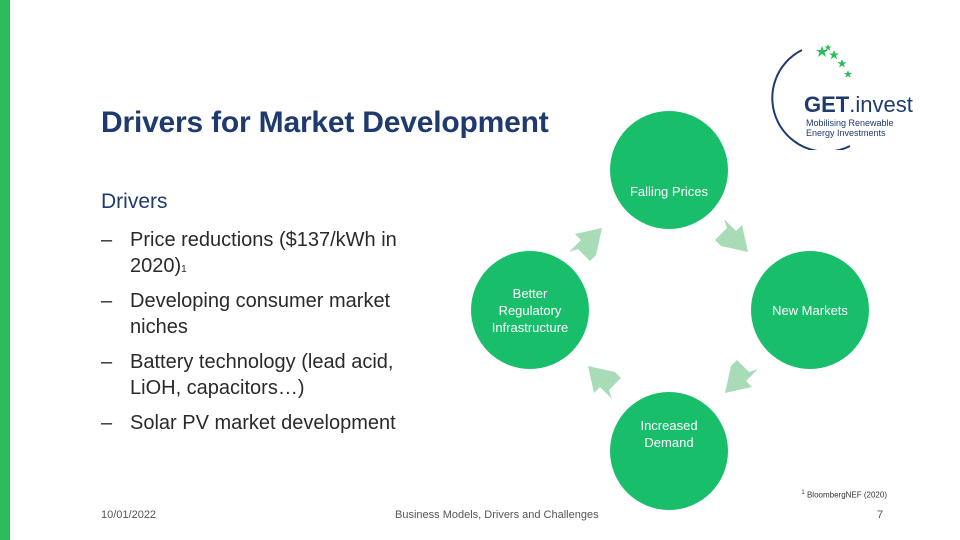 The height and width of the screenshot is (540, 960). Describe the element at coordinates (850, 123) in the screenshot. I see `logo-tagline-1: Mobilising Renewable` at that location.